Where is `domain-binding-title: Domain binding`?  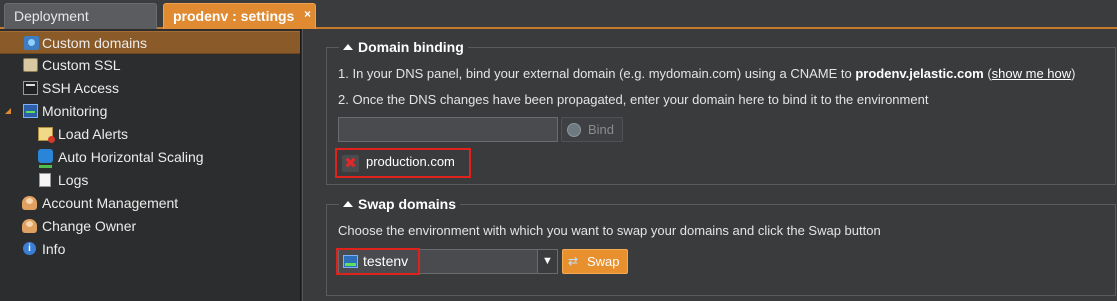 domain-binding-title: Domain binding is located at coordinates (411, 47).